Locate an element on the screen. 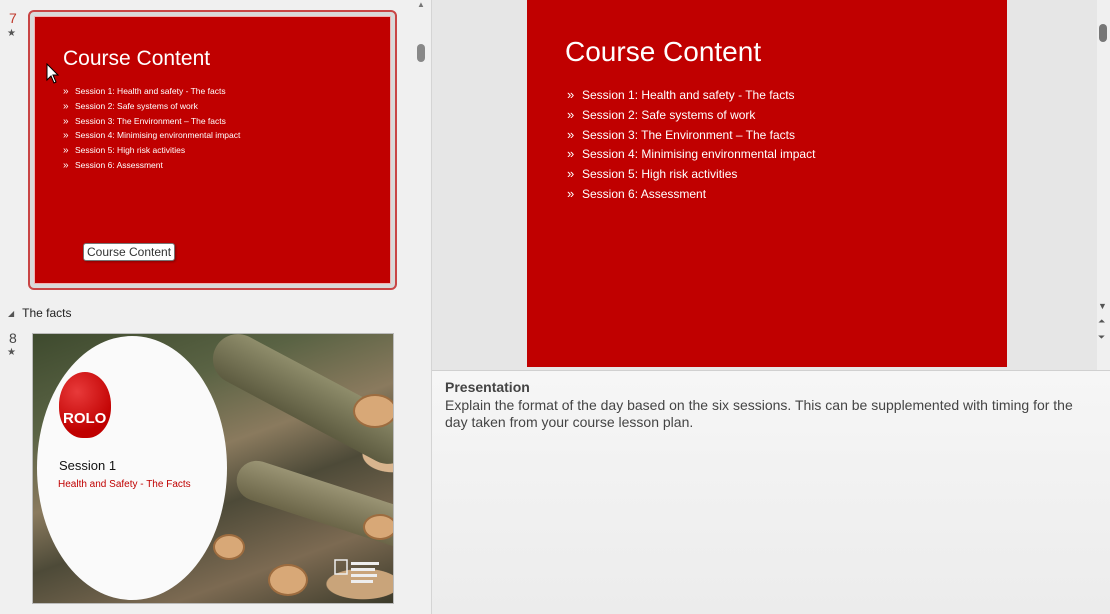 This screenshot has width=1110, height=614. section-label: The facts is located at coordinates (47, 313).